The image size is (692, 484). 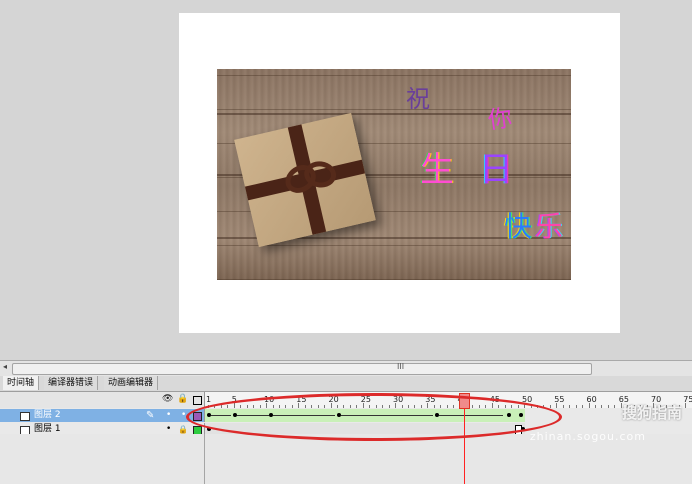 I want to click on scrollbar-grip: III, so click(x=400, y=366).